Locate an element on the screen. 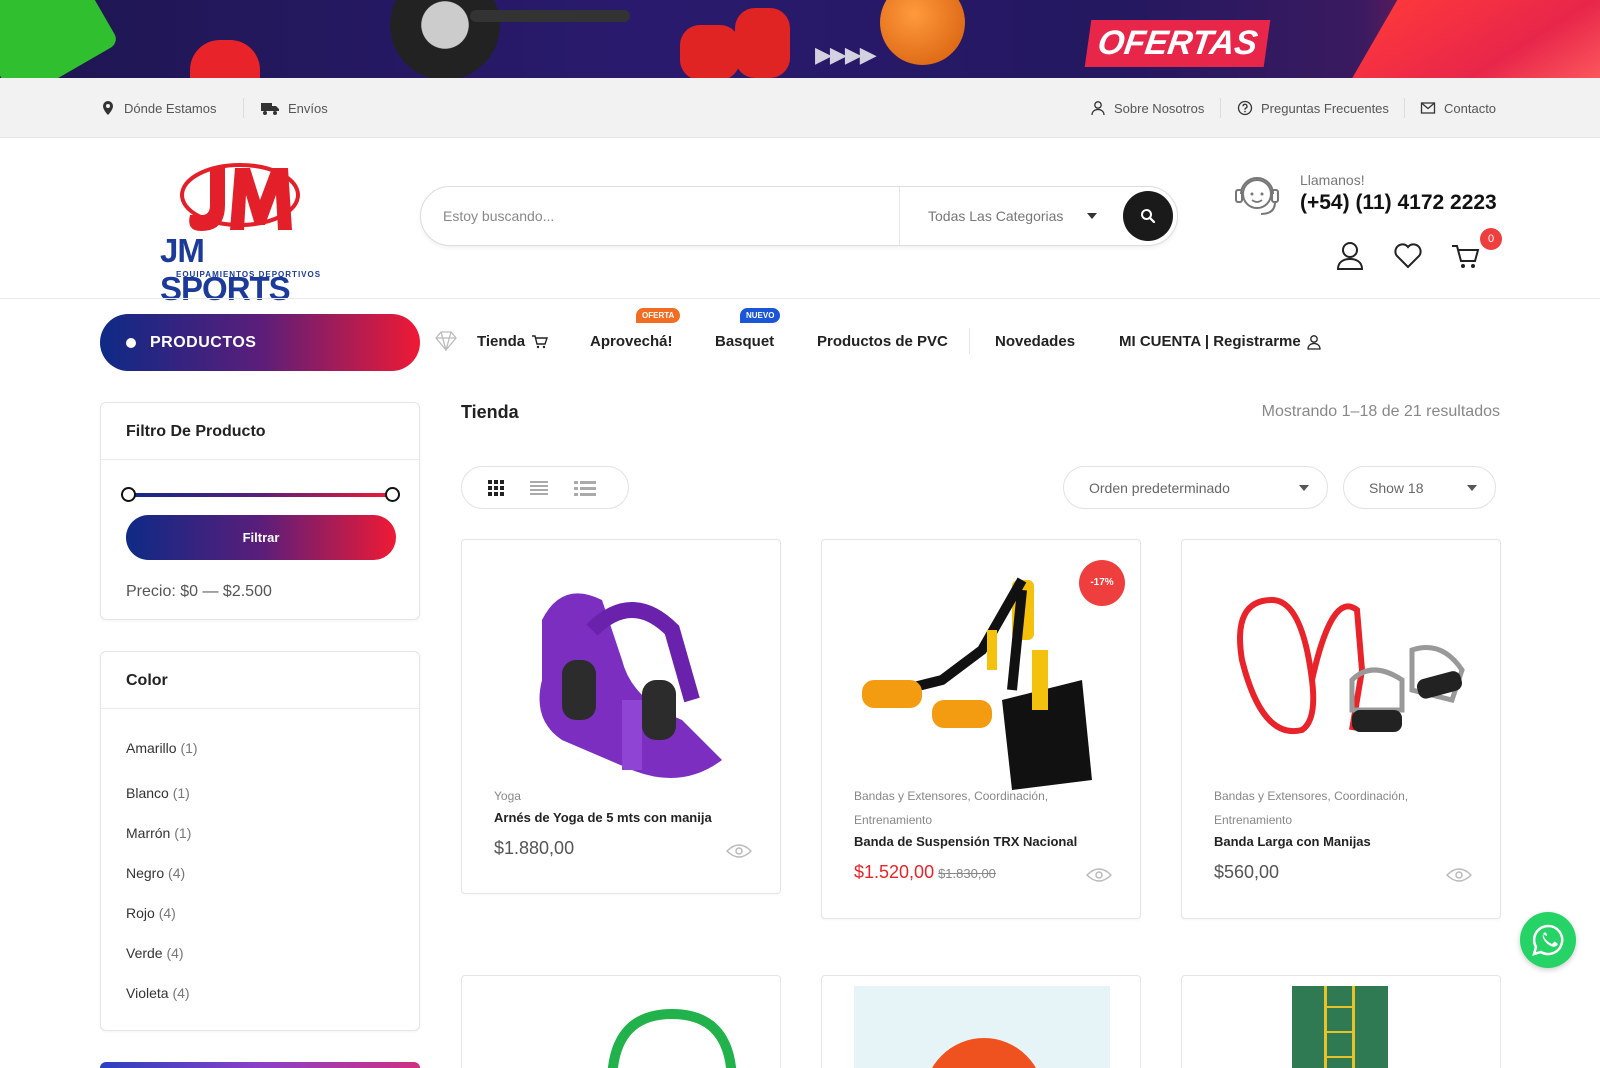 The height and width of the screenshot is (1068, 1600). category-select: Todas Las Categorias is located at coordinates (1009, 216).